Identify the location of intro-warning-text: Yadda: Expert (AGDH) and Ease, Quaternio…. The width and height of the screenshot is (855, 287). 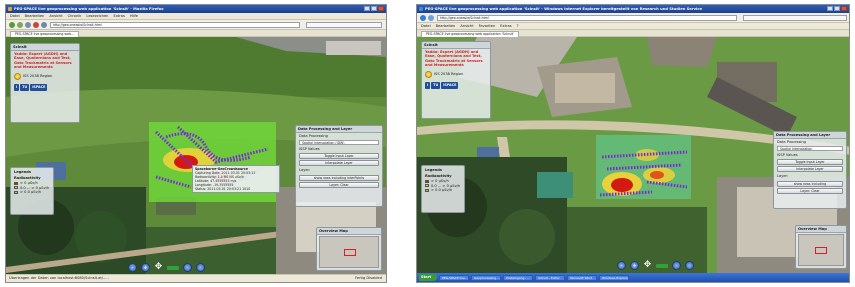
(43, 61).